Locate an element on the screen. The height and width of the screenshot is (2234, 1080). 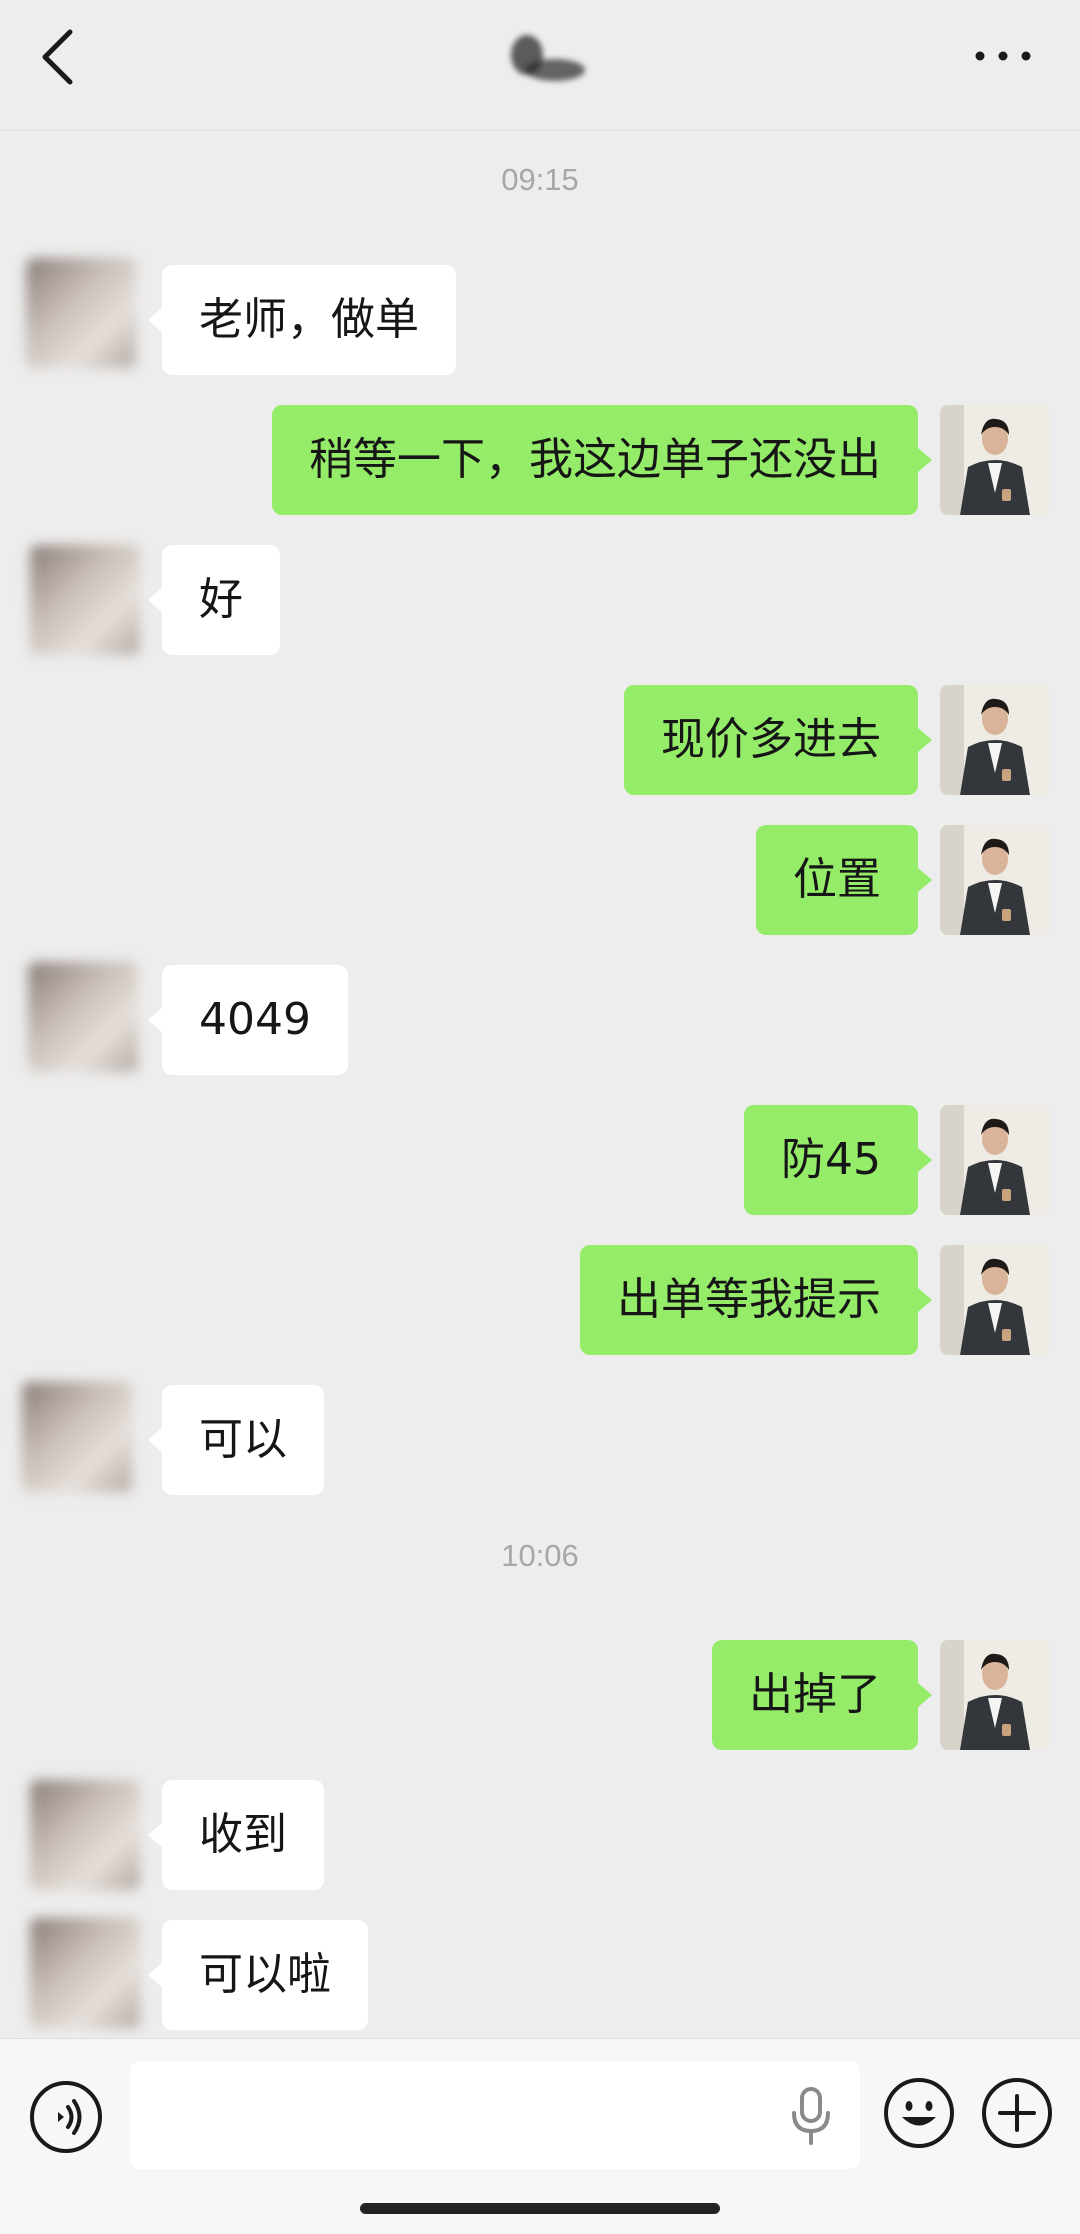
outgoing-message: 位置 is located at coordinates (844, 880).